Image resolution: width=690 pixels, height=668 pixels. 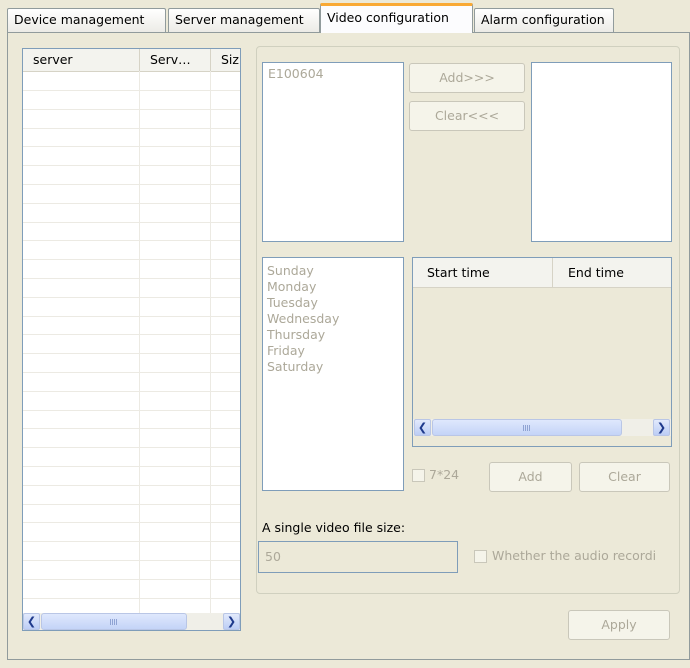 What do you see at coordinates (530, 477) in the screenshot?
I see `add-time-button: Add` at bounding box center [530, 477].